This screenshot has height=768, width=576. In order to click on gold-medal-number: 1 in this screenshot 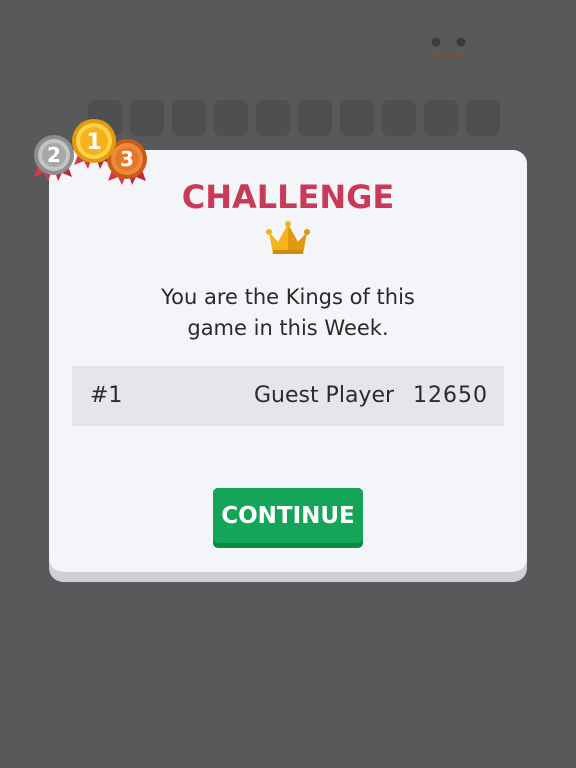, I will do `click(93, 142)`.